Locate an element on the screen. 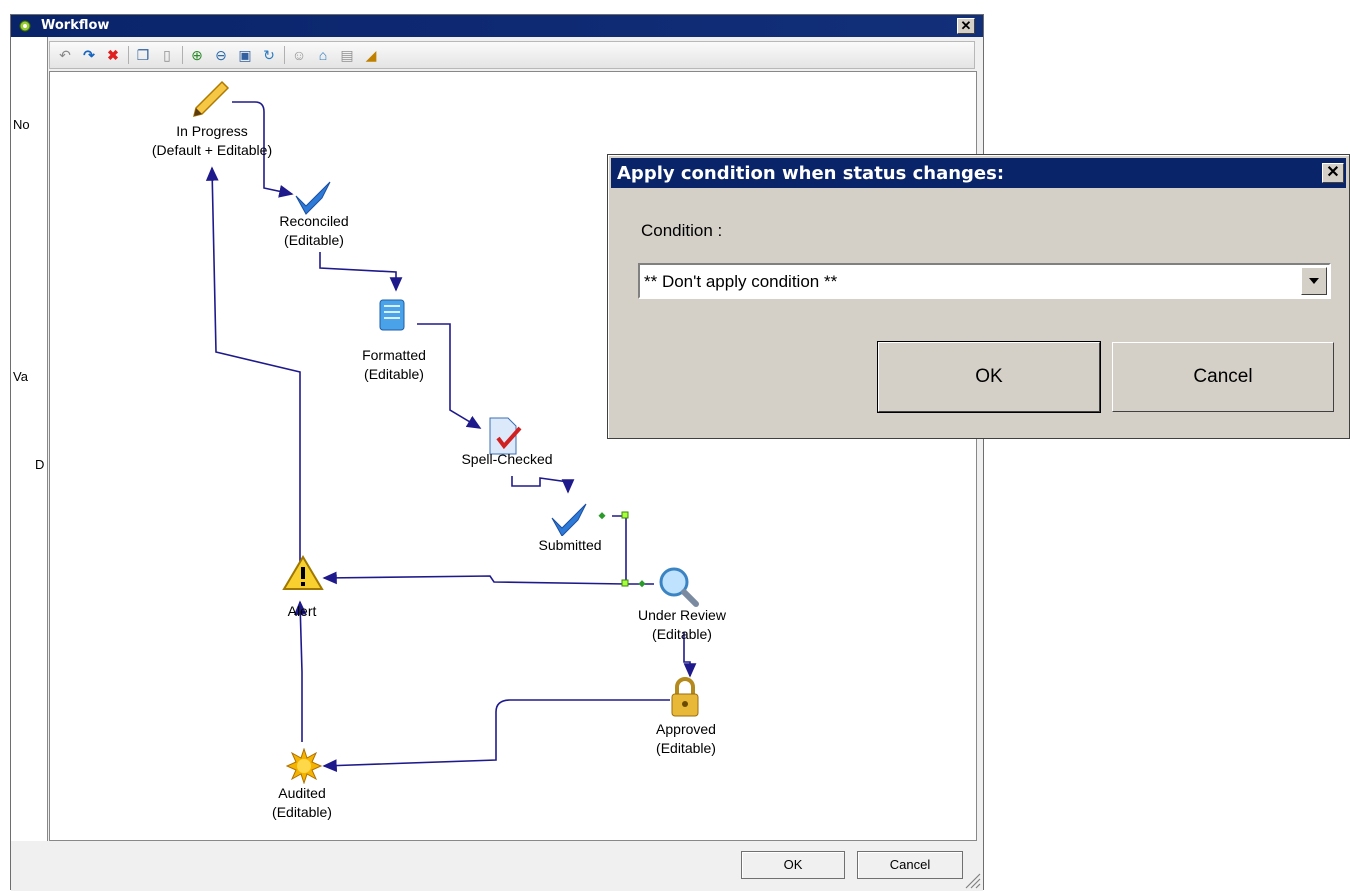  edge-submitted-underreview is located at coordinates (633, 550).